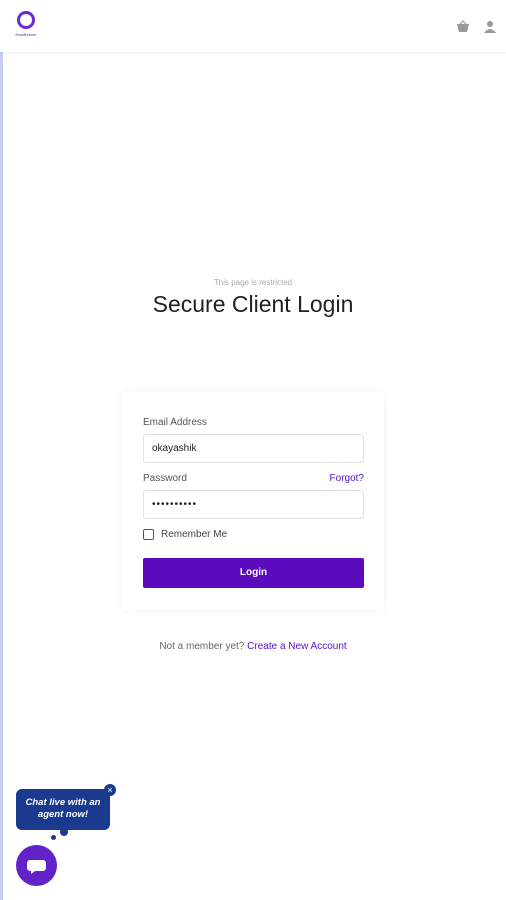 Image resolution: width=506 pixels, height=900 pixels. What do you see at coordinates (1, 450) in the screenshot?
I see `left-border` at bounding box center [1, 450].